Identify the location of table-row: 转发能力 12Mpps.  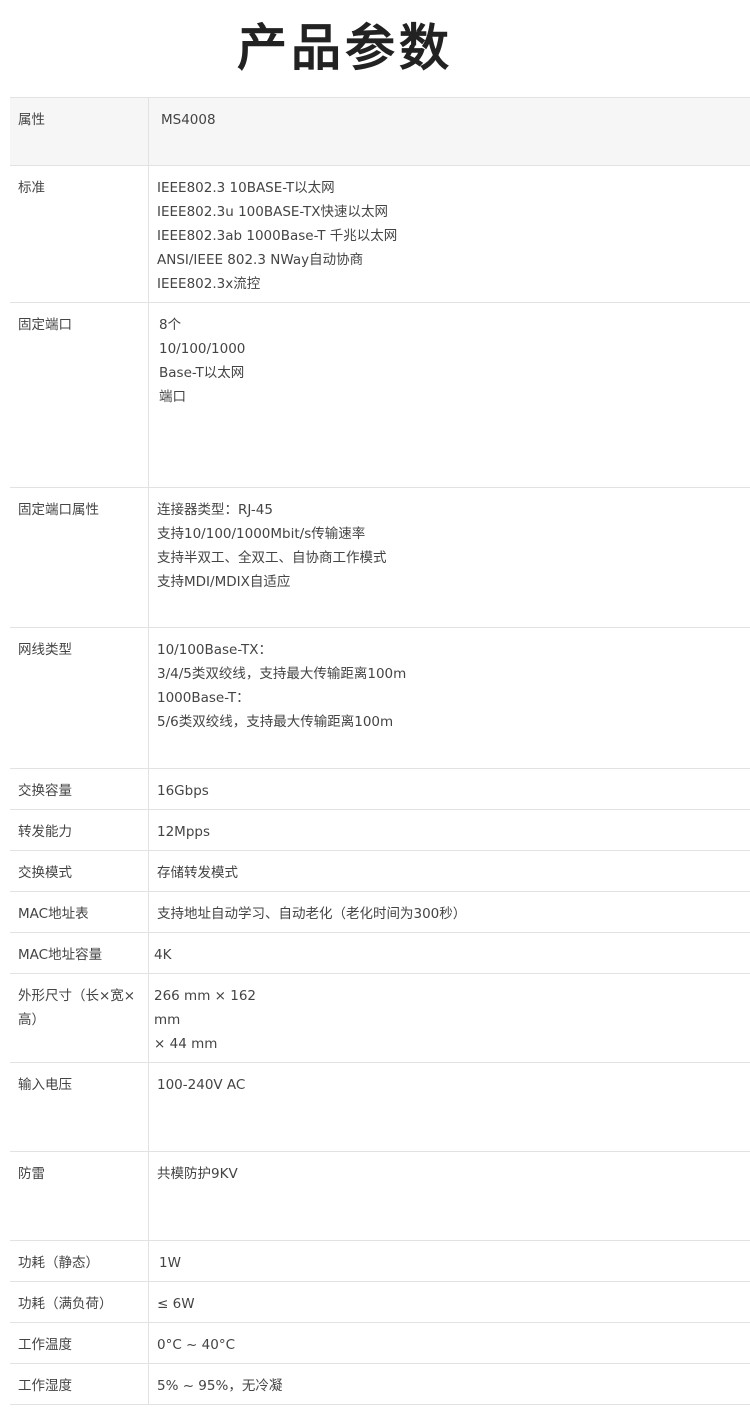
(380, 830).